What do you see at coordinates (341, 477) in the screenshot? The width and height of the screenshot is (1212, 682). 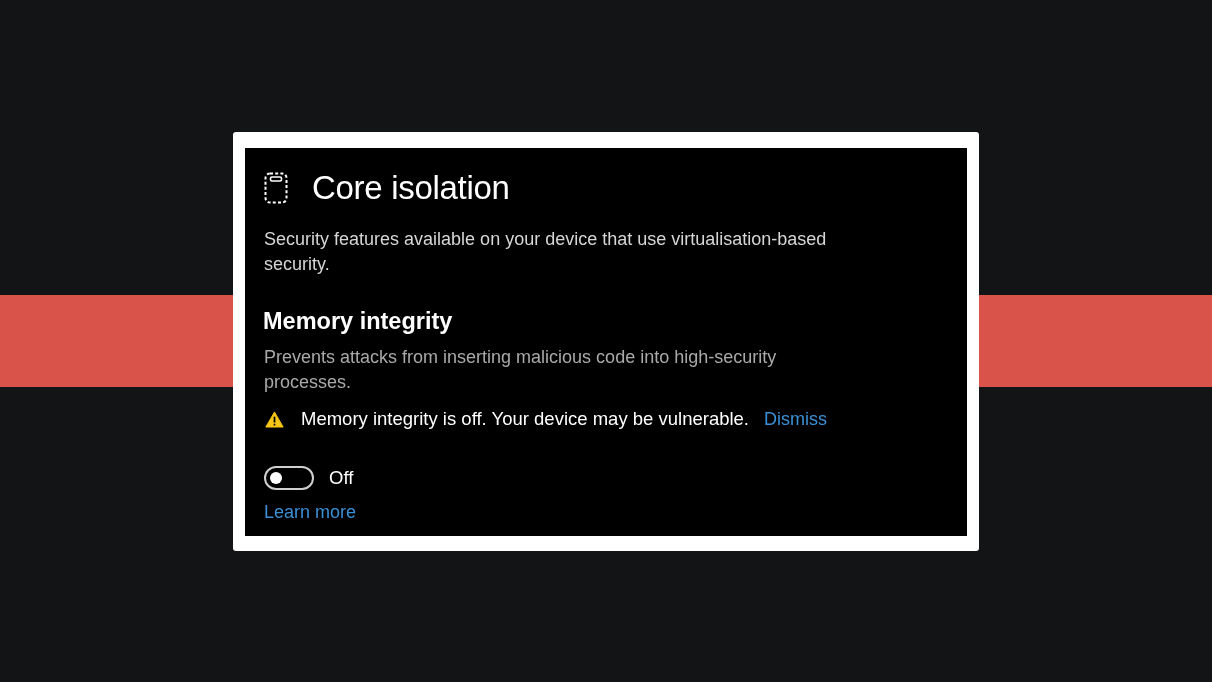 I see `toggle-state-label: Off` at bounding box center [341, 477].